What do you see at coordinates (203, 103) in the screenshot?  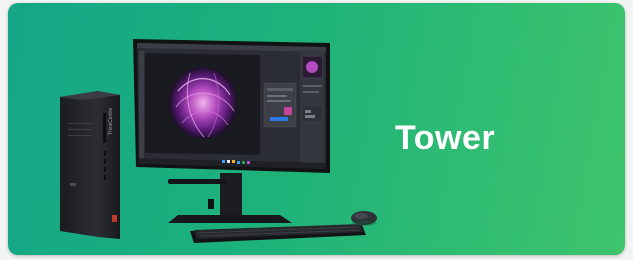 I see `artwork-orb` at bounding box center [203, 103].